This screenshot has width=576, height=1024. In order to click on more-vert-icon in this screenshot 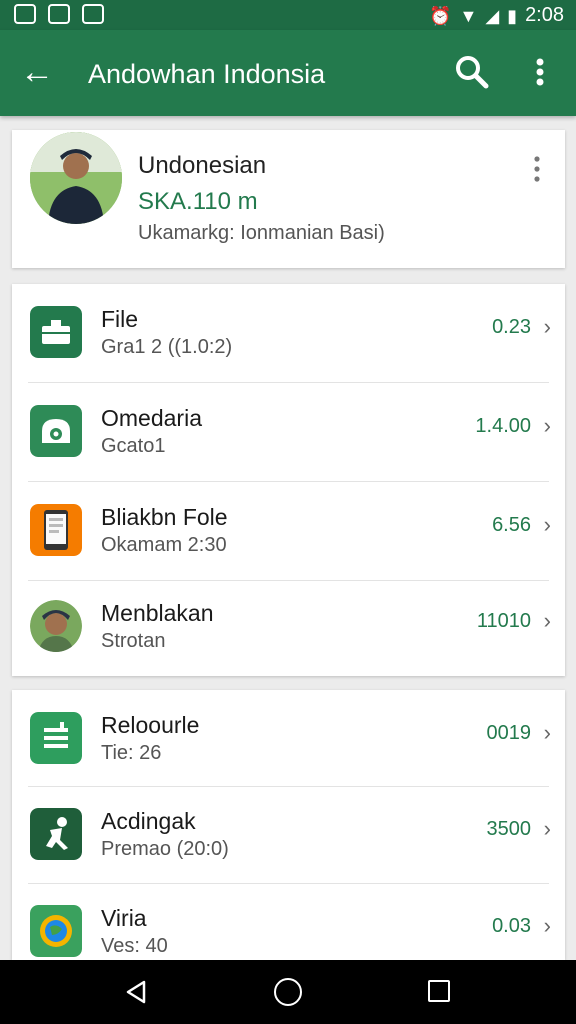, I will do `click(540, 72)`.